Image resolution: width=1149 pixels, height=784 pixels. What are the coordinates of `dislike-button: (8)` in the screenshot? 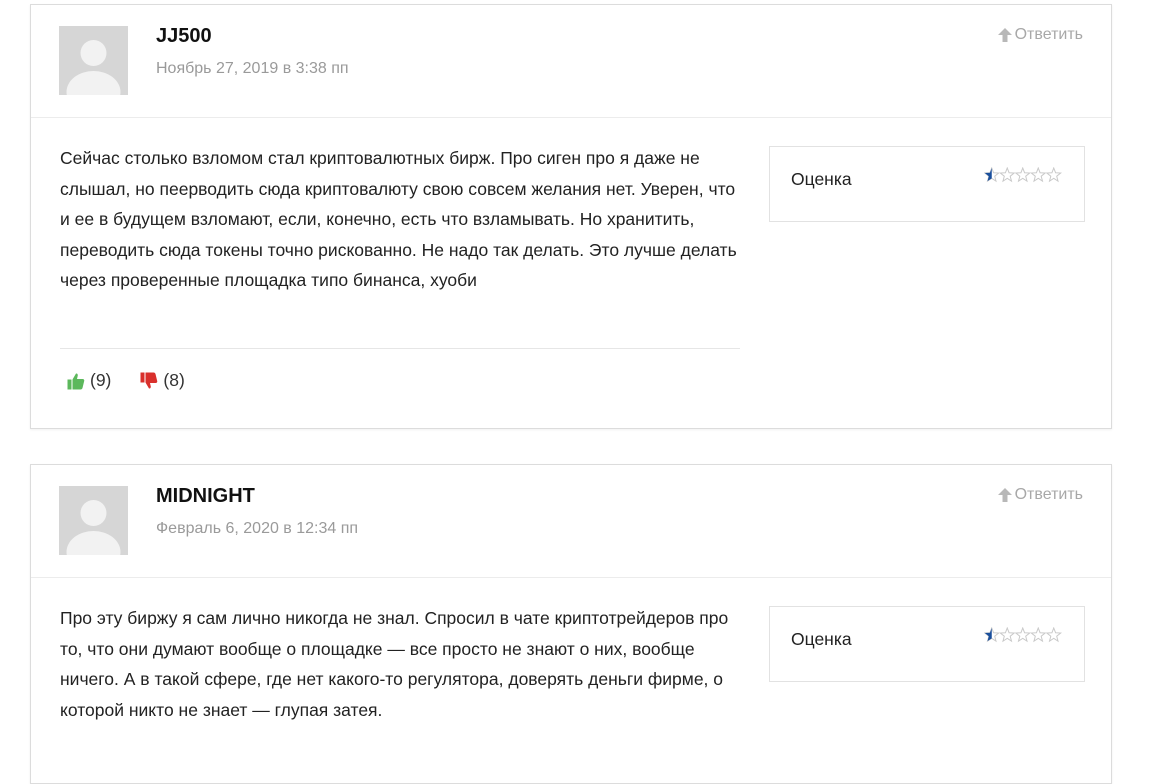 It's located at (162, 380).